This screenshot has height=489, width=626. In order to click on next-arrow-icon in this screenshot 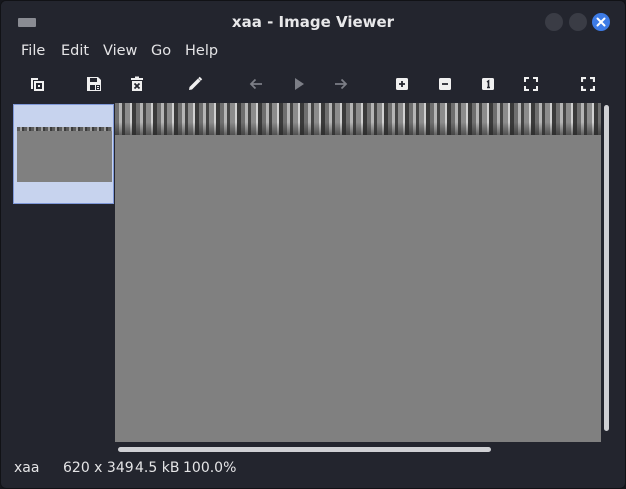, I will do `click(341, 84)`.